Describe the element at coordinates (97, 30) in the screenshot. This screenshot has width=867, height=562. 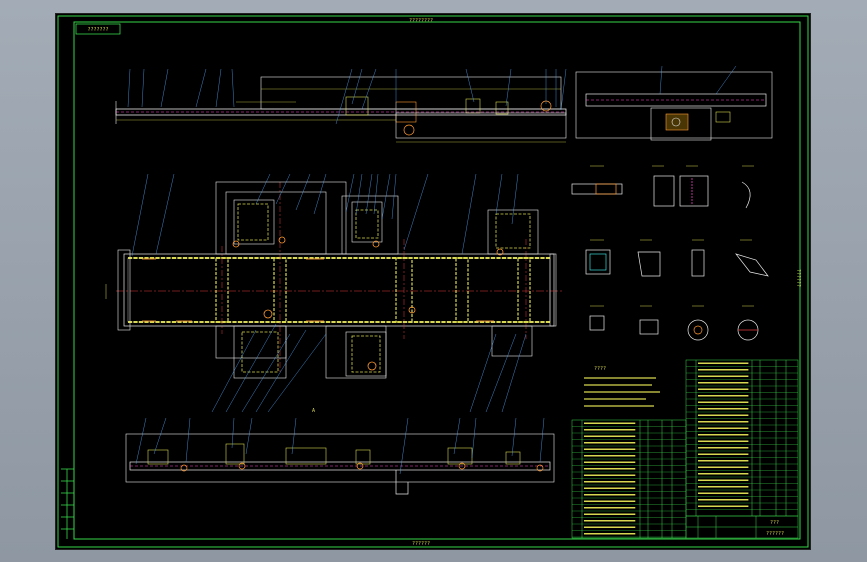
I see `corner-label: ???????` at that location.